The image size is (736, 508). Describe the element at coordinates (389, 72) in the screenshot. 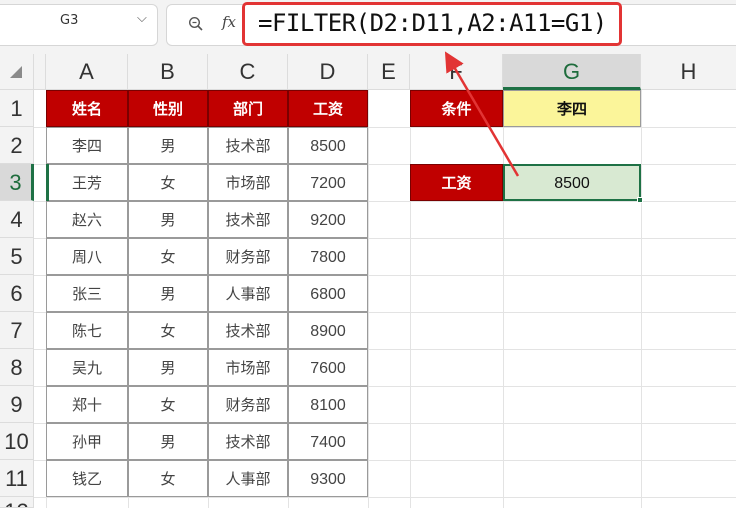

I see `column-header-e: E` at that location.